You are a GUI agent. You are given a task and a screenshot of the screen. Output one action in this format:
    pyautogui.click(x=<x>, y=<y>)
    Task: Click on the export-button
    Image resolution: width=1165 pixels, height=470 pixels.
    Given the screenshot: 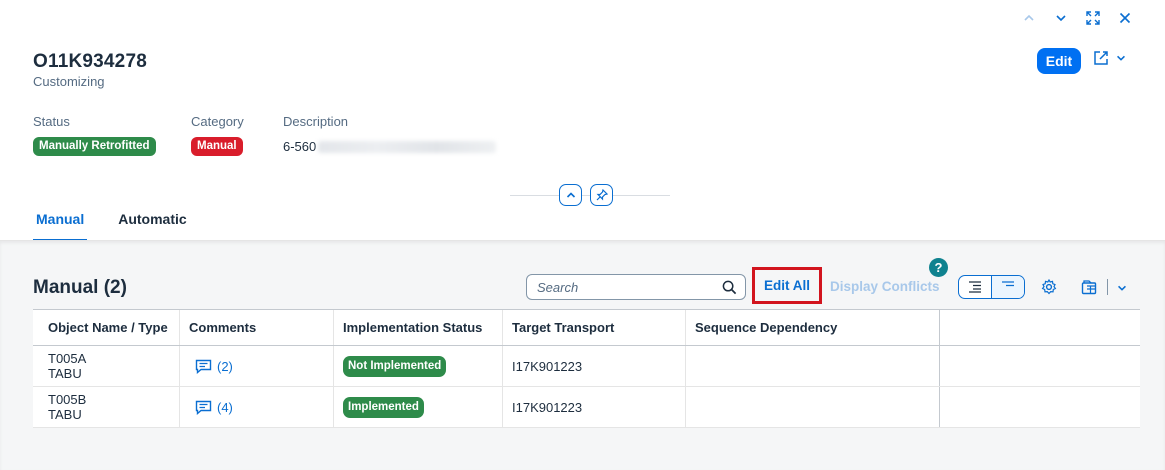 What is the action you would take?
    pyautogui.click(x=1089, y=289)
    